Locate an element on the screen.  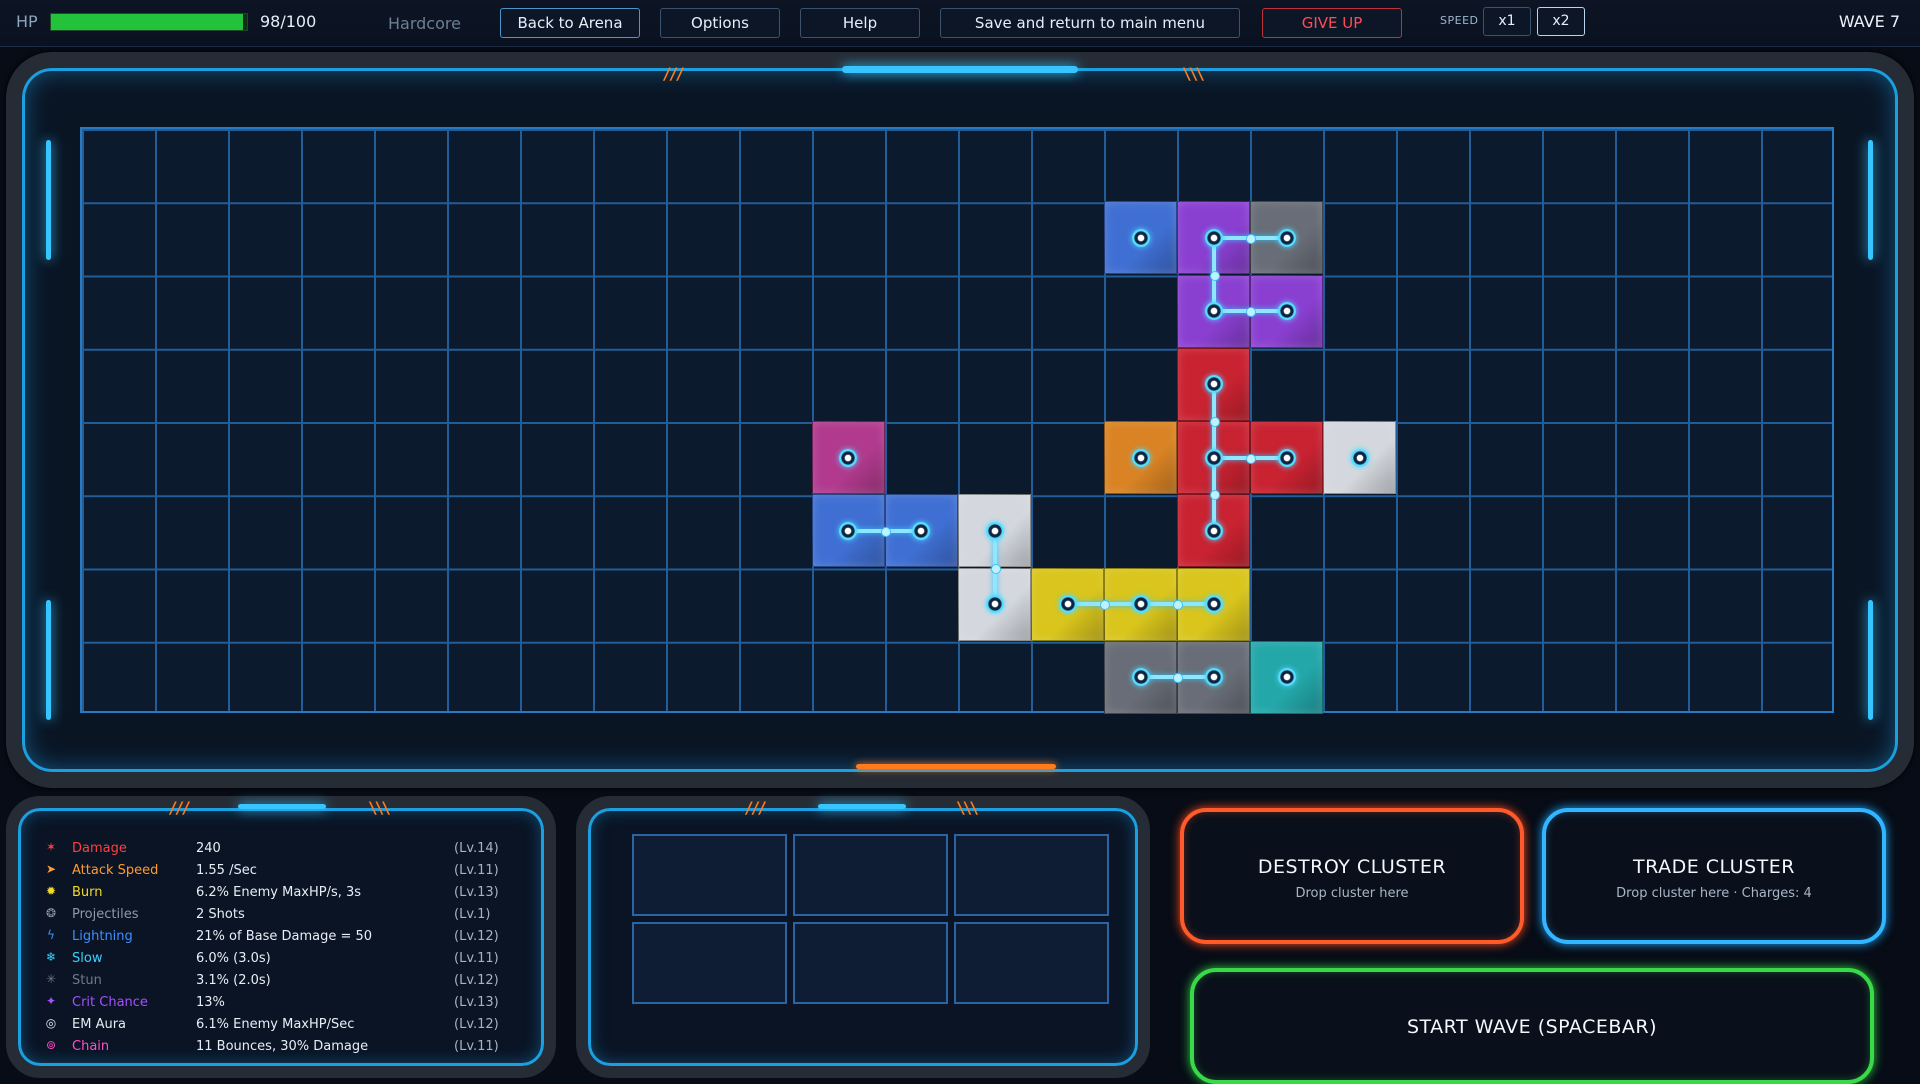
frame-bottom-light is located at coordinates (956, 766).